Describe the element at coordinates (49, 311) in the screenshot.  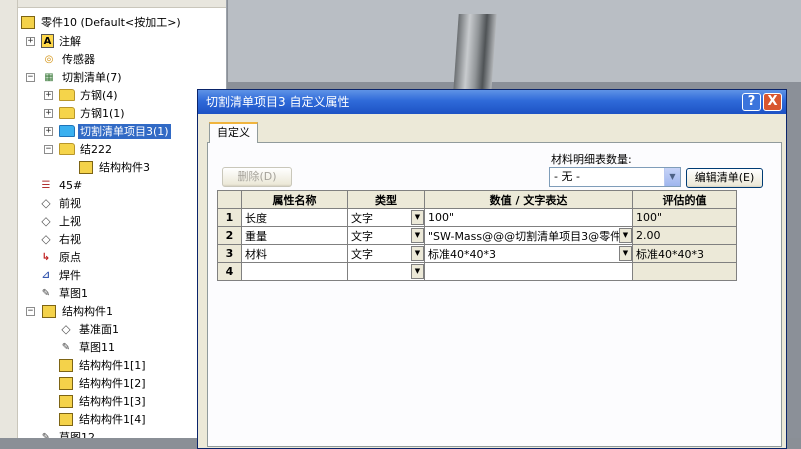
I see `structural-member-icon` at that location.